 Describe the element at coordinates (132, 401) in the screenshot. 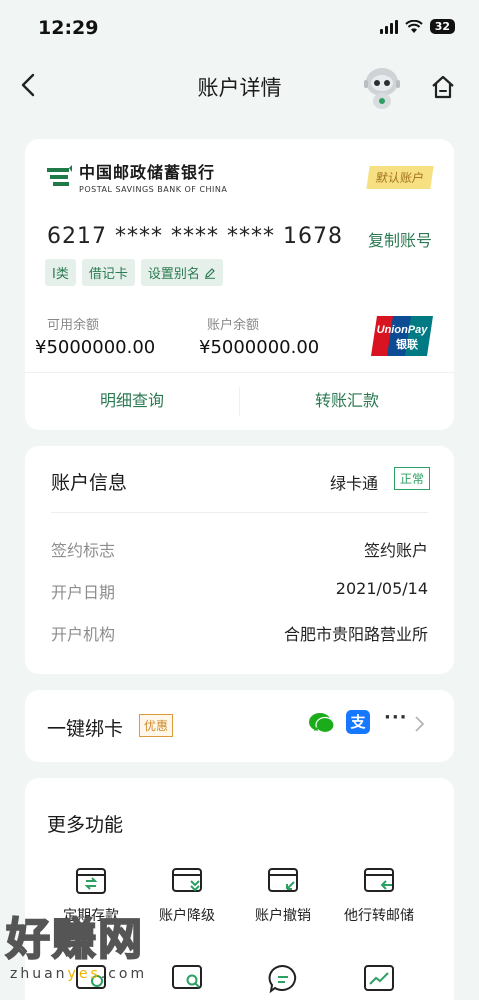

I see `transaction-query-button: 明细查询` at that location.